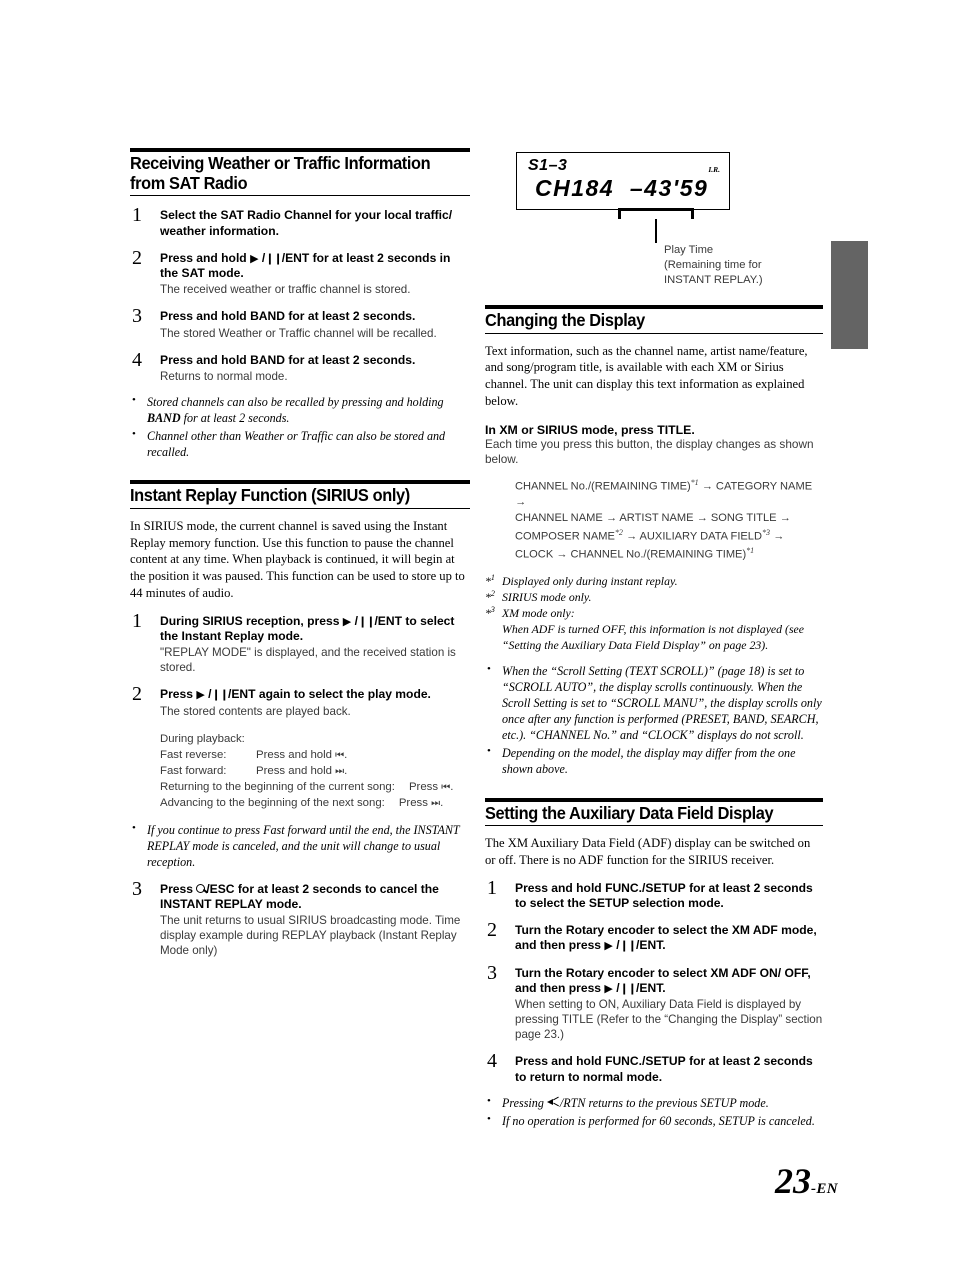 The height and width of the screenshot is (1278, 954). What do you see at coordinates (645, 1061) in the screenshot?
I see `func-setup-key-label: FUNC./SETUP` at bounding box center [645, 1061].